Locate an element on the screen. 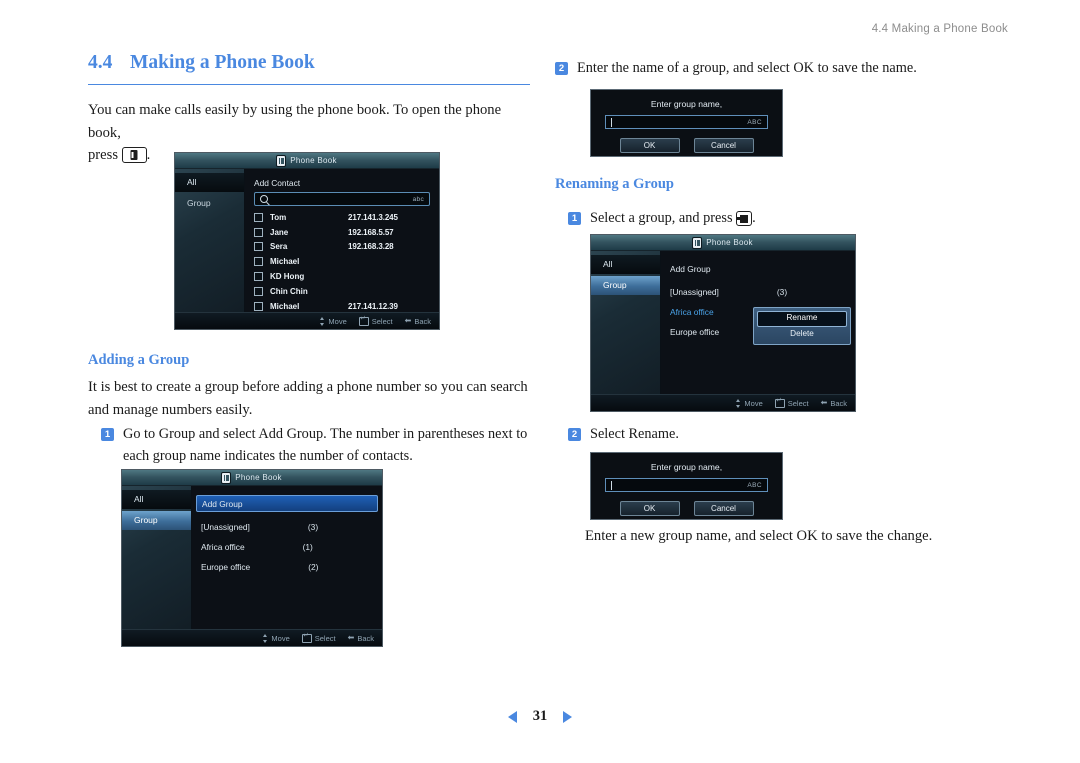  contact-row: Tom 217.141.3.245 is located at coordinates (342, 217).